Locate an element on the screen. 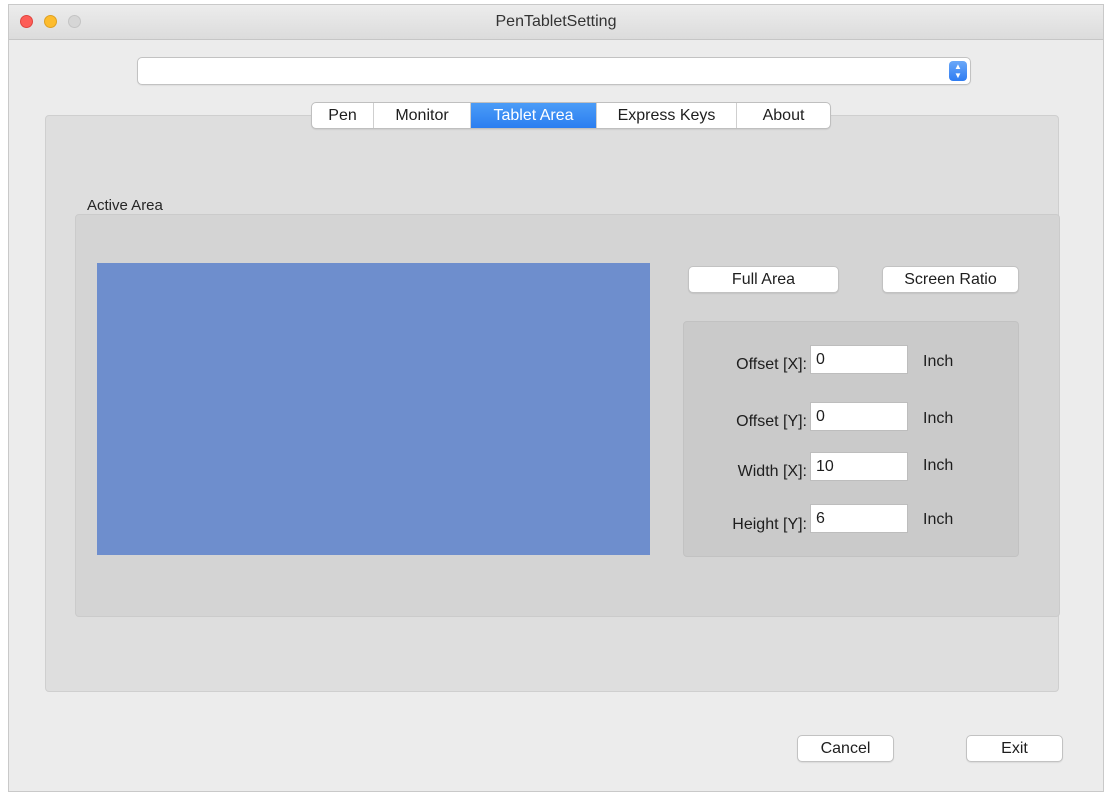 This screenshot has width=1110, height=796. width-x-input is located at coordinates (859, 466).